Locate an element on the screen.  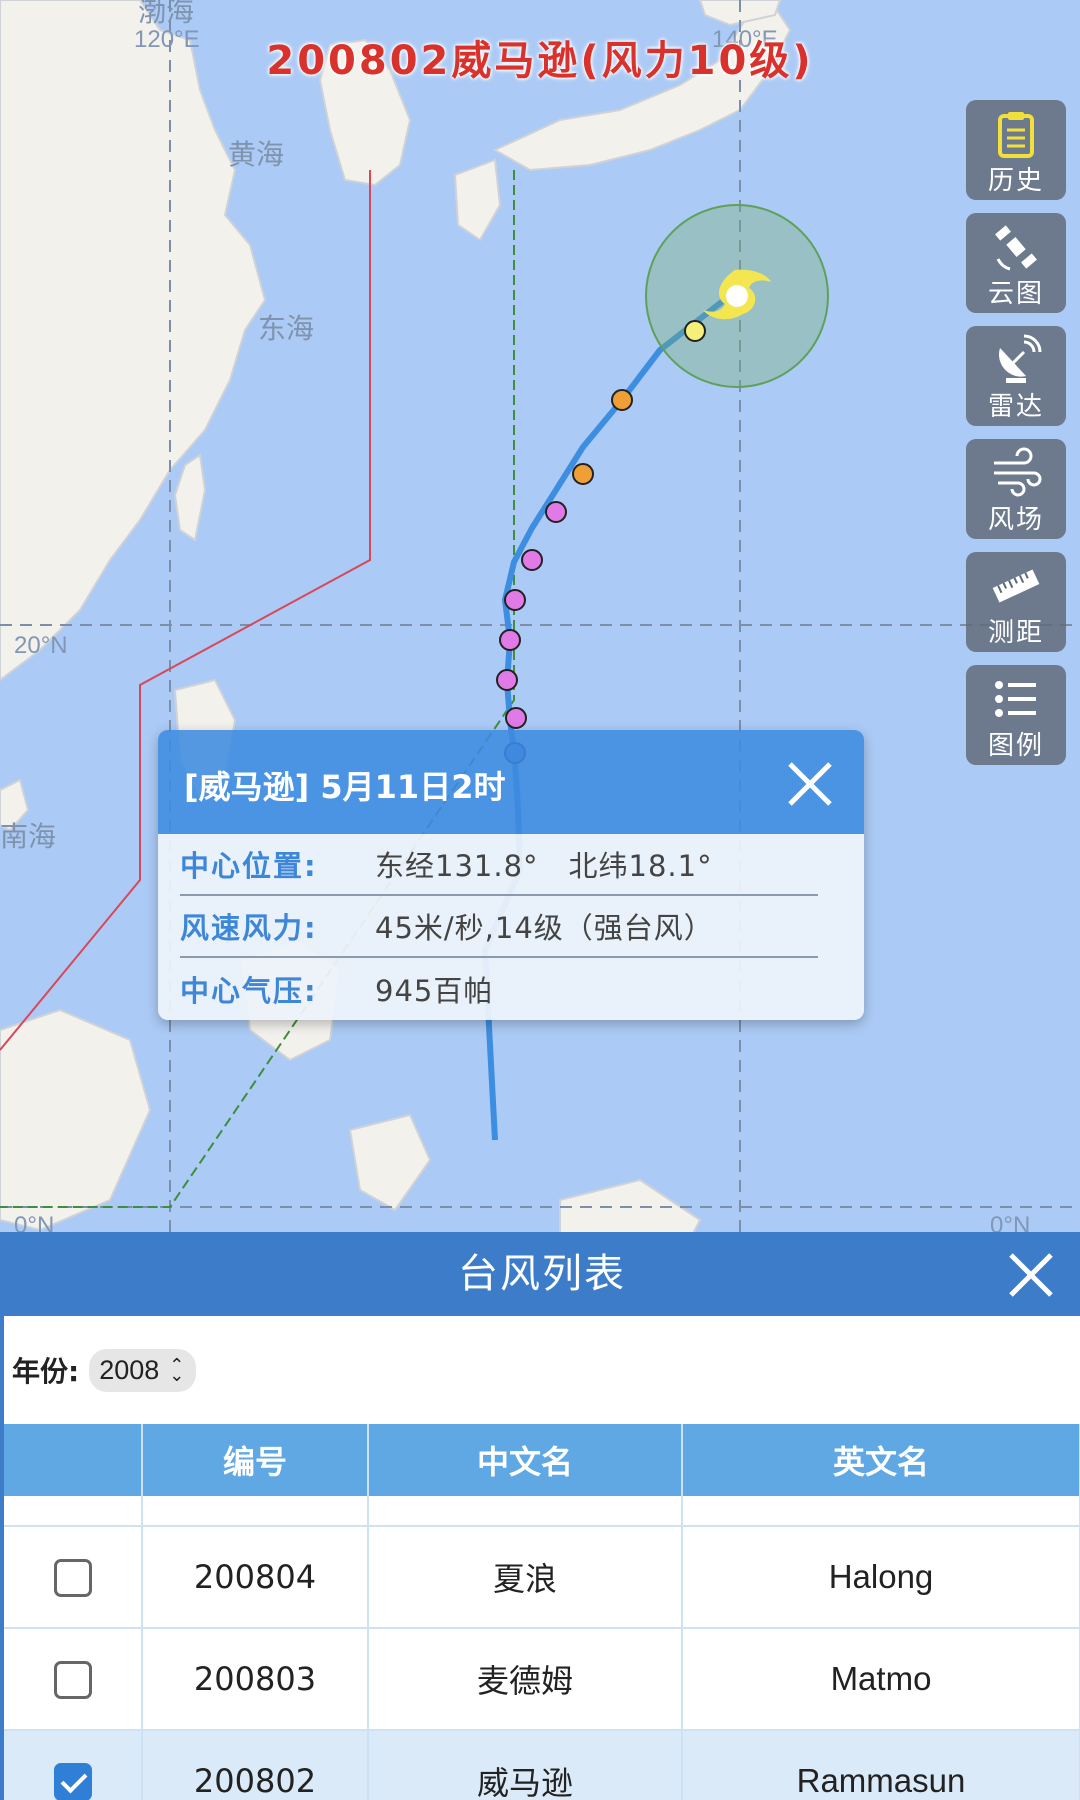
table-row-selected: 200802 威马逊 Rammasun is located at coordinates (542, 1765).